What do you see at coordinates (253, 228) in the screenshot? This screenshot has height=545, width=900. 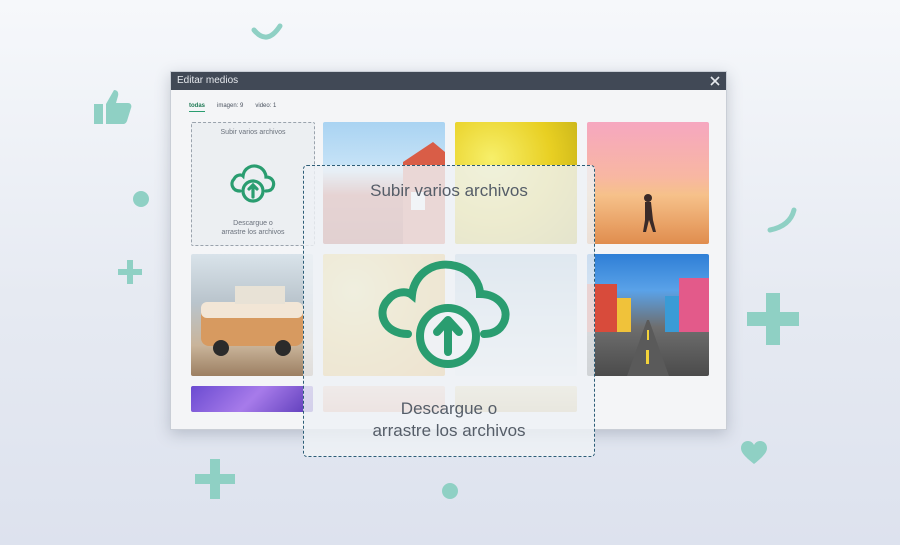 I see `small-dropzone-hint: Descargue o arrastre los archivos` at bounding box center [253, 228].